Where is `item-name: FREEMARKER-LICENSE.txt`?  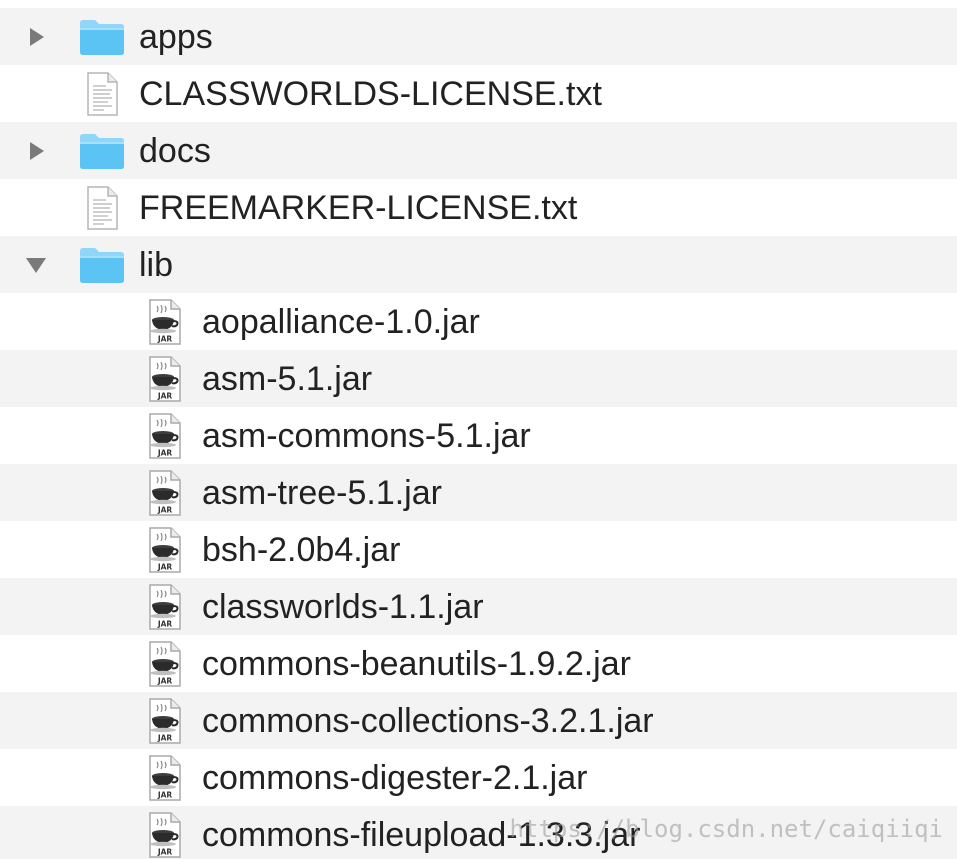 item-name: FREEMARKER-LICENSE.txt is located at coordinates (358, 207).